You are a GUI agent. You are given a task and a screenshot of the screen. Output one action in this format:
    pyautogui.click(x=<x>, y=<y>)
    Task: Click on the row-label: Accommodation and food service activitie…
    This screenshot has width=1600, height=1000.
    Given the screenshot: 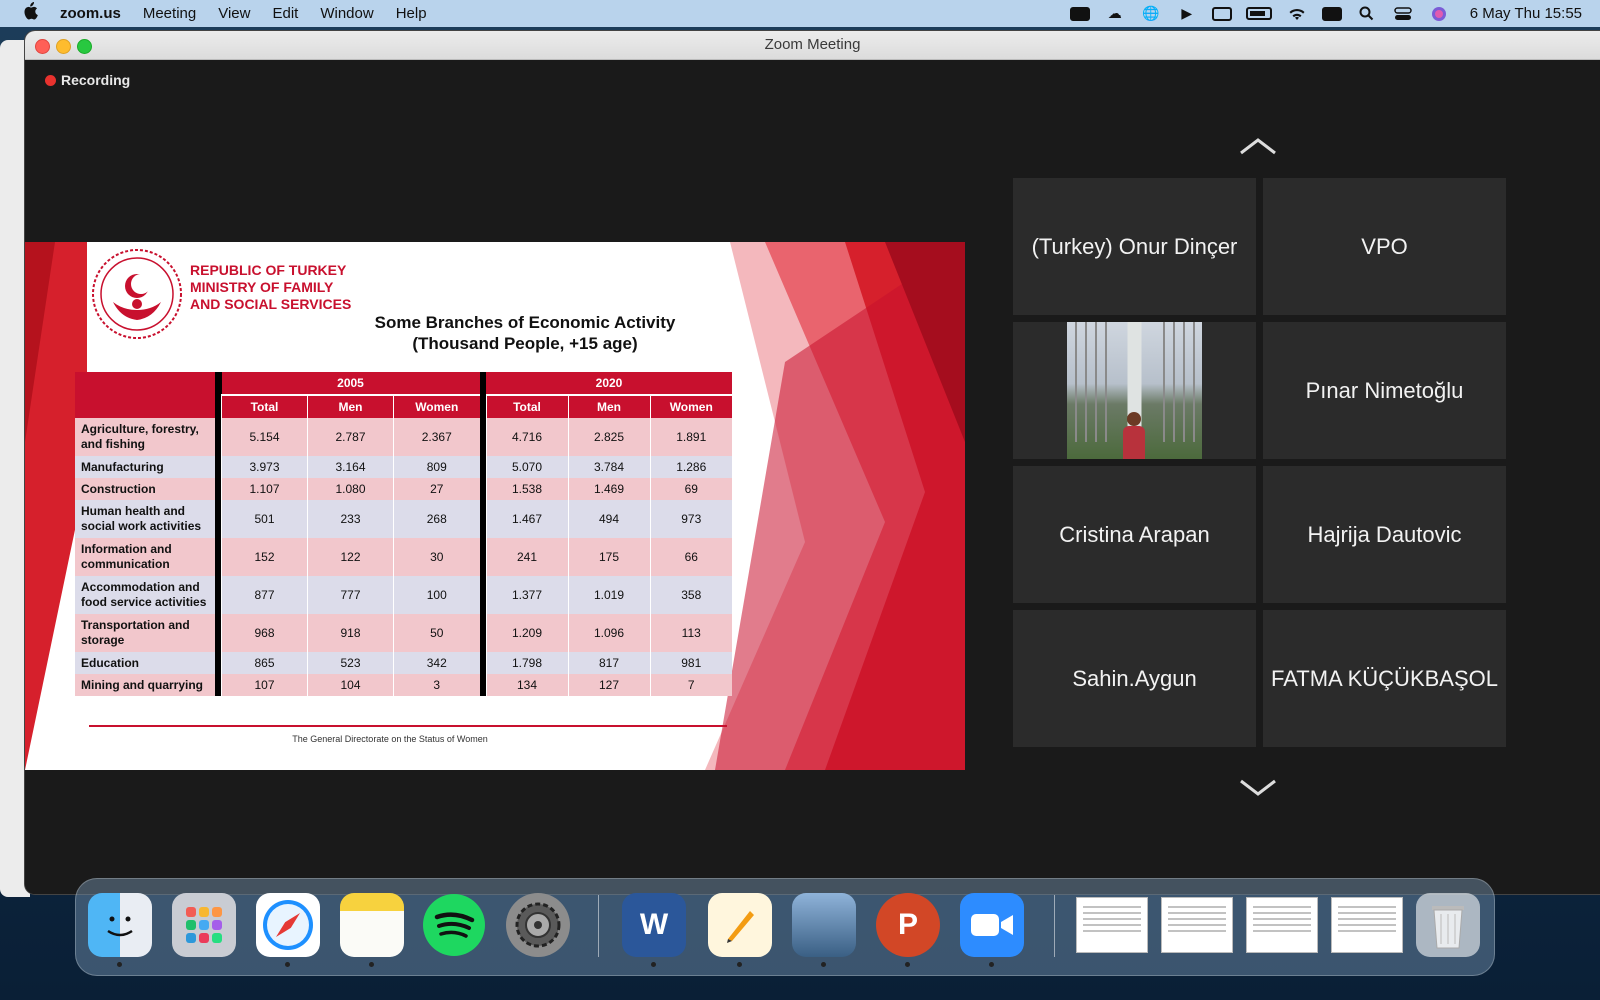 What is the action you would take?
    pyautogui.click(x=145, y=595)
    